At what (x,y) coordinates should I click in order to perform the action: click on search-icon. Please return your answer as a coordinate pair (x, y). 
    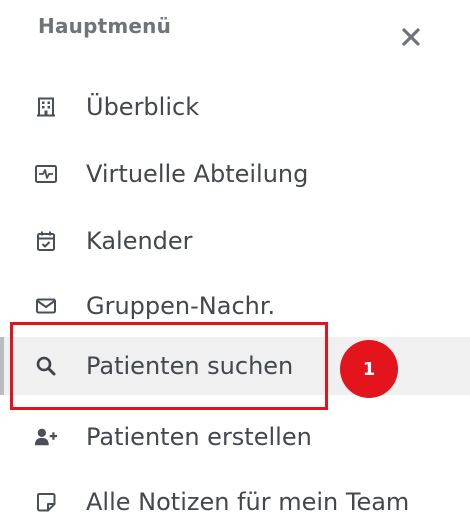
    Looking at the image, I should click on (46, 366).